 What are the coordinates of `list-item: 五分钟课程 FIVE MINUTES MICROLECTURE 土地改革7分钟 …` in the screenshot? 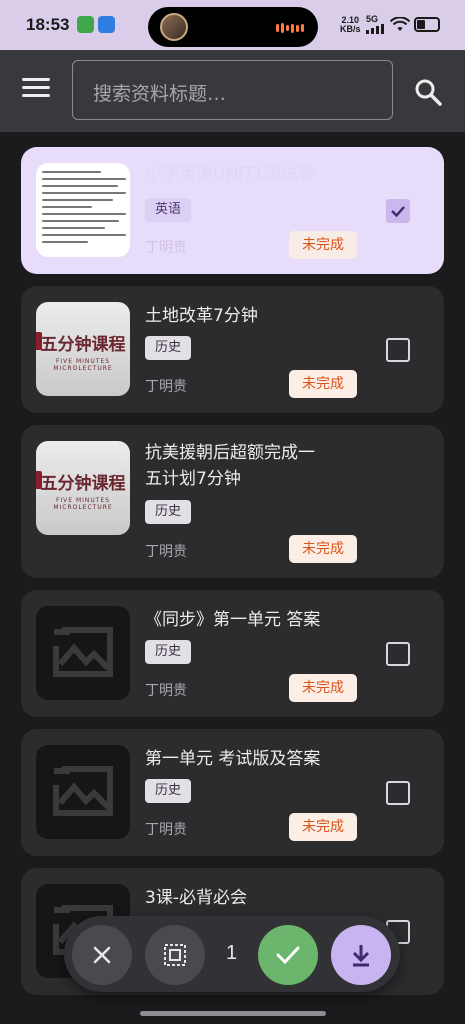 It's located at (232, 349).